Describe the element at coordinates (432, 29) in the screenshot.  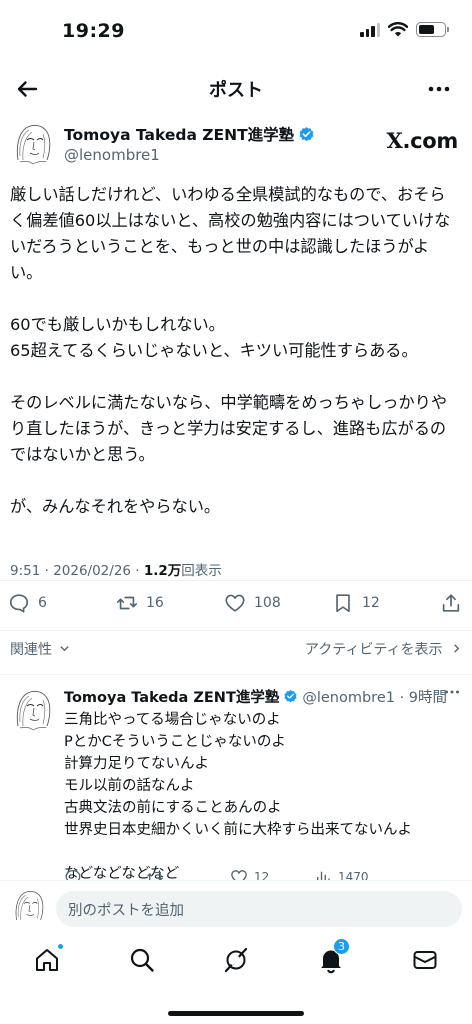
I see `battery-icon` at that location.